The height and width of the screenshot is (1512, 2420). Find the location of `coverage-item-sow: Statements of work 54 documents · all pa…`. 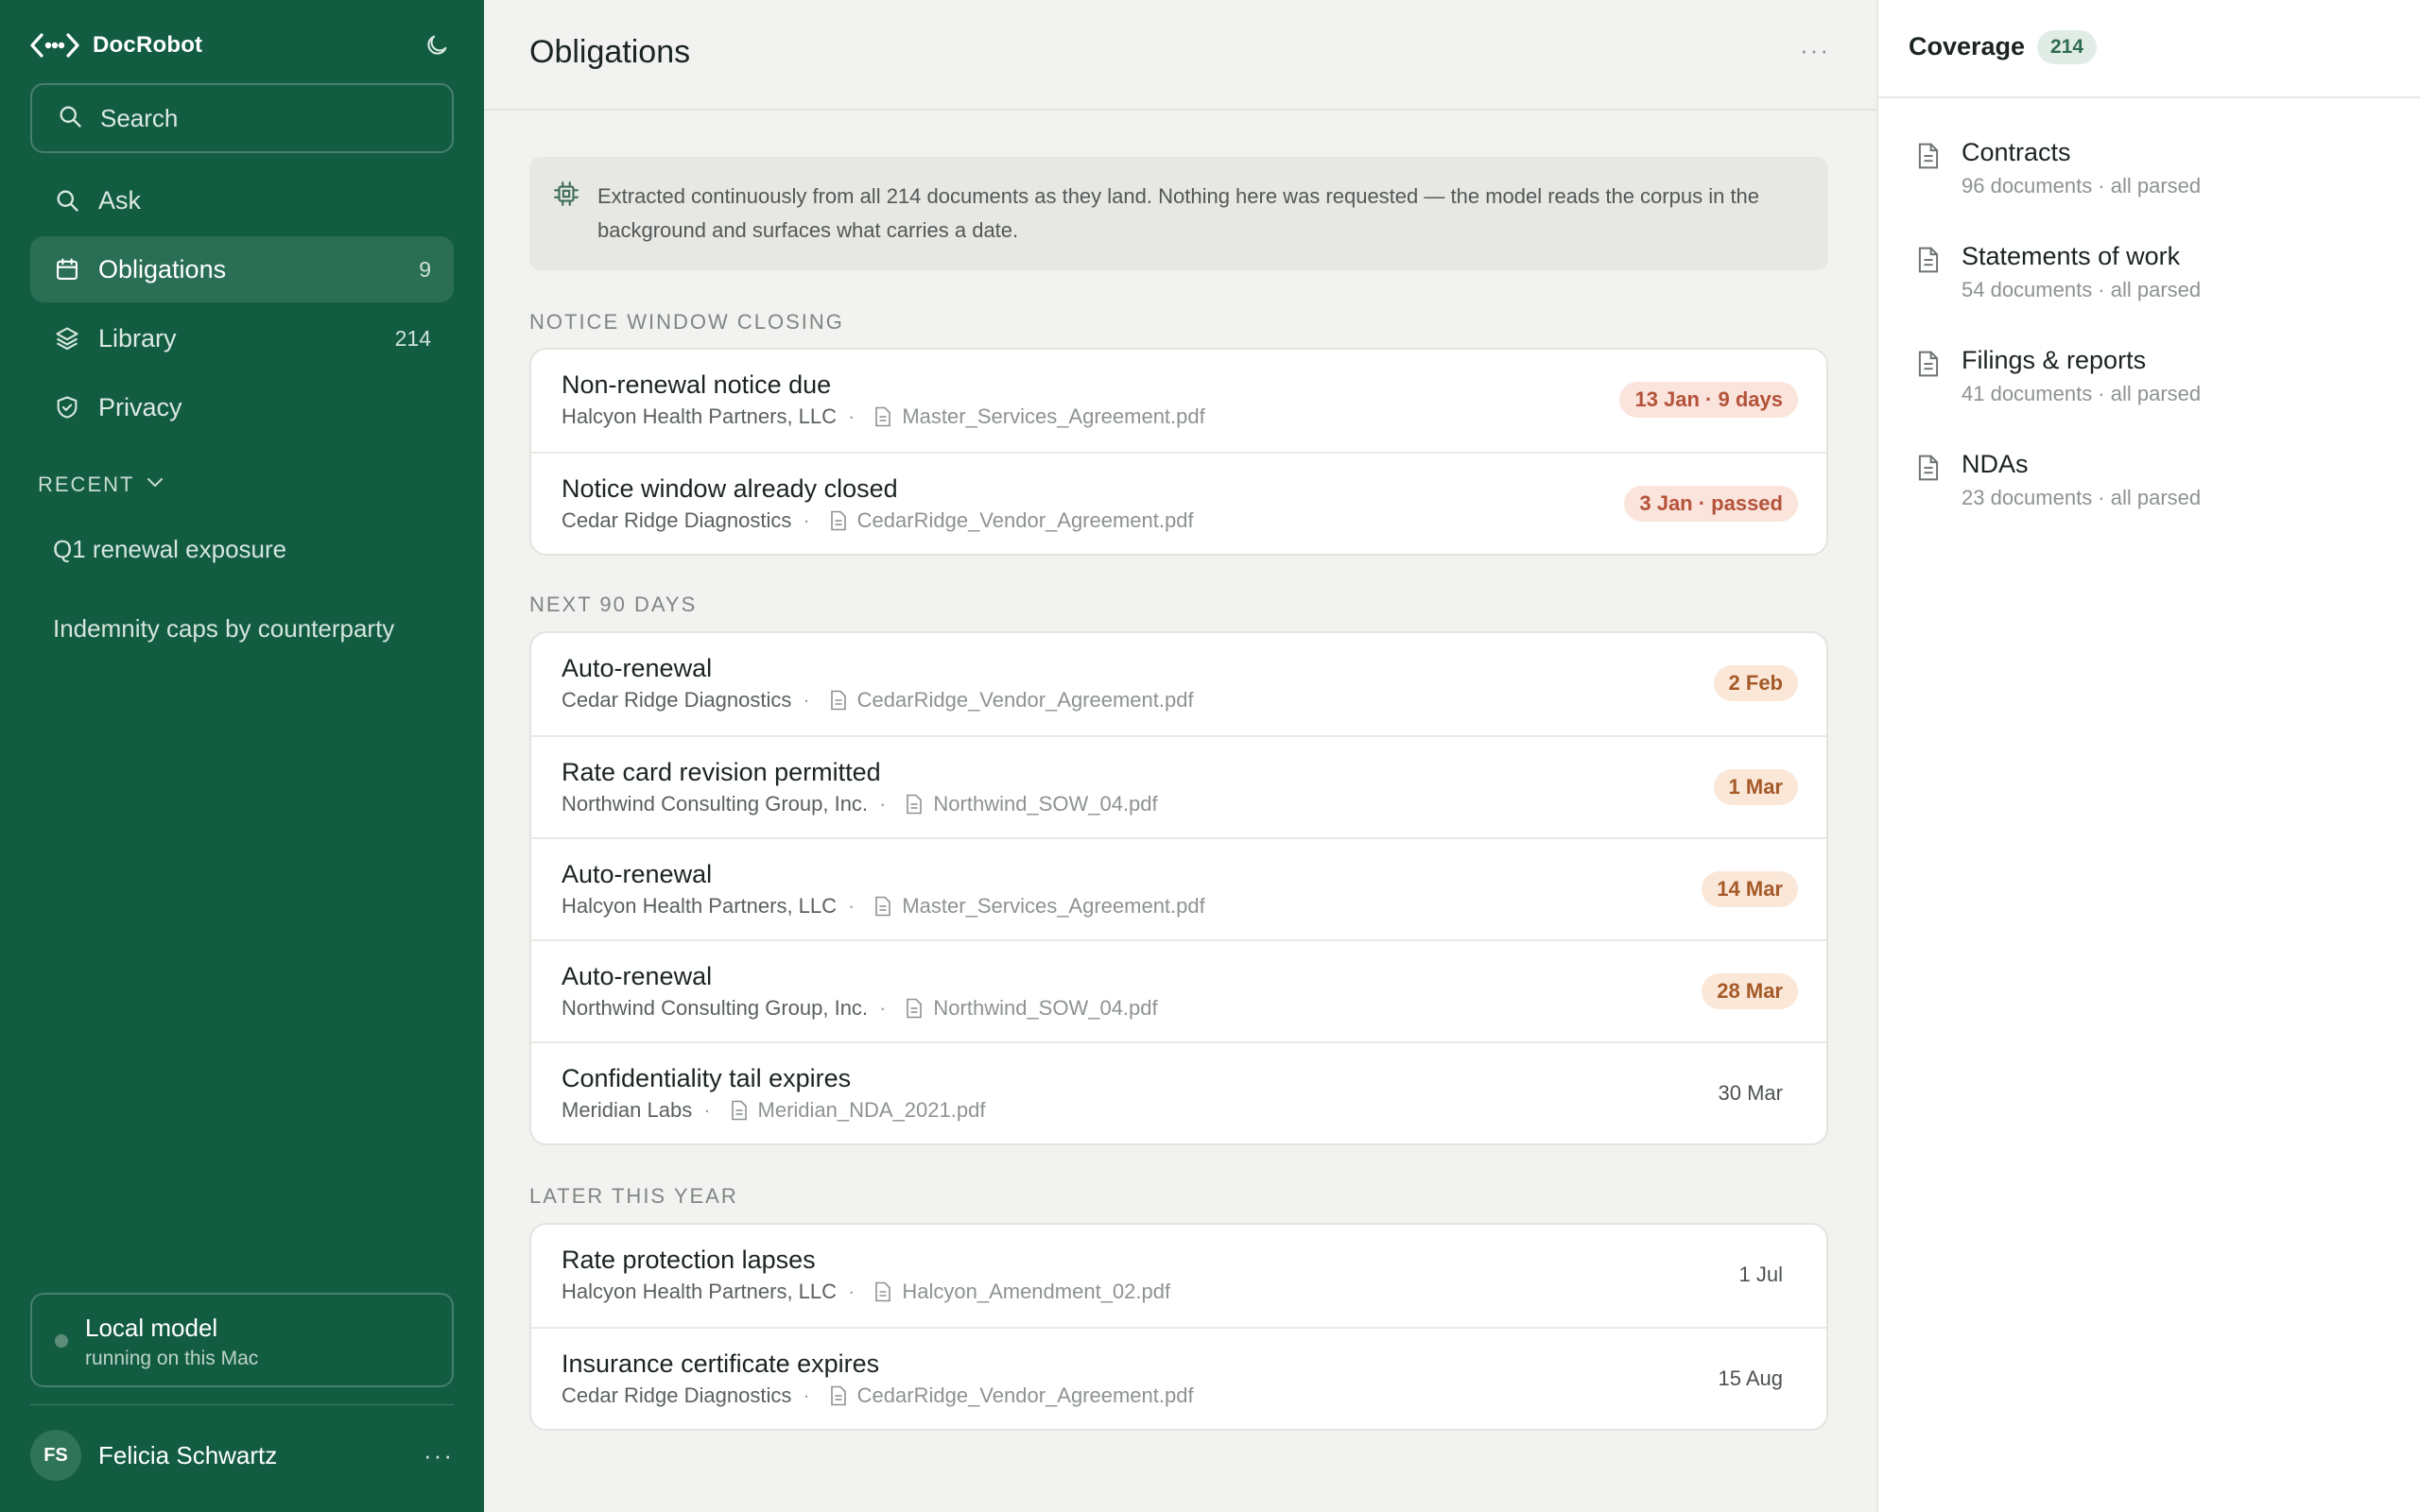

coverage-item-sow: Statements of work 54 documents · all pa… is located at coordinates (2152, 280).